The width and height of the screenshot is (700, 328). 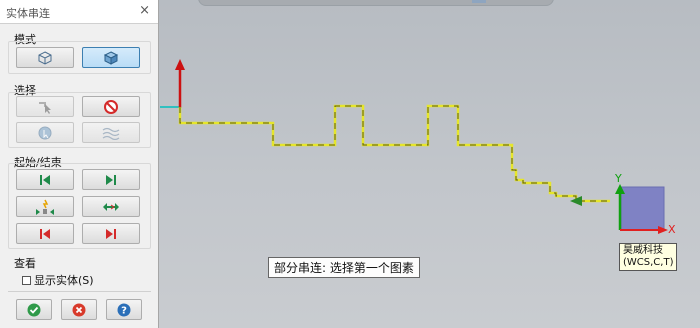 What do you see at coordinates (643, 250) in the screenshot?
I see `wcs-label-line1: 昊威科技` at bounding box center [643, 250].